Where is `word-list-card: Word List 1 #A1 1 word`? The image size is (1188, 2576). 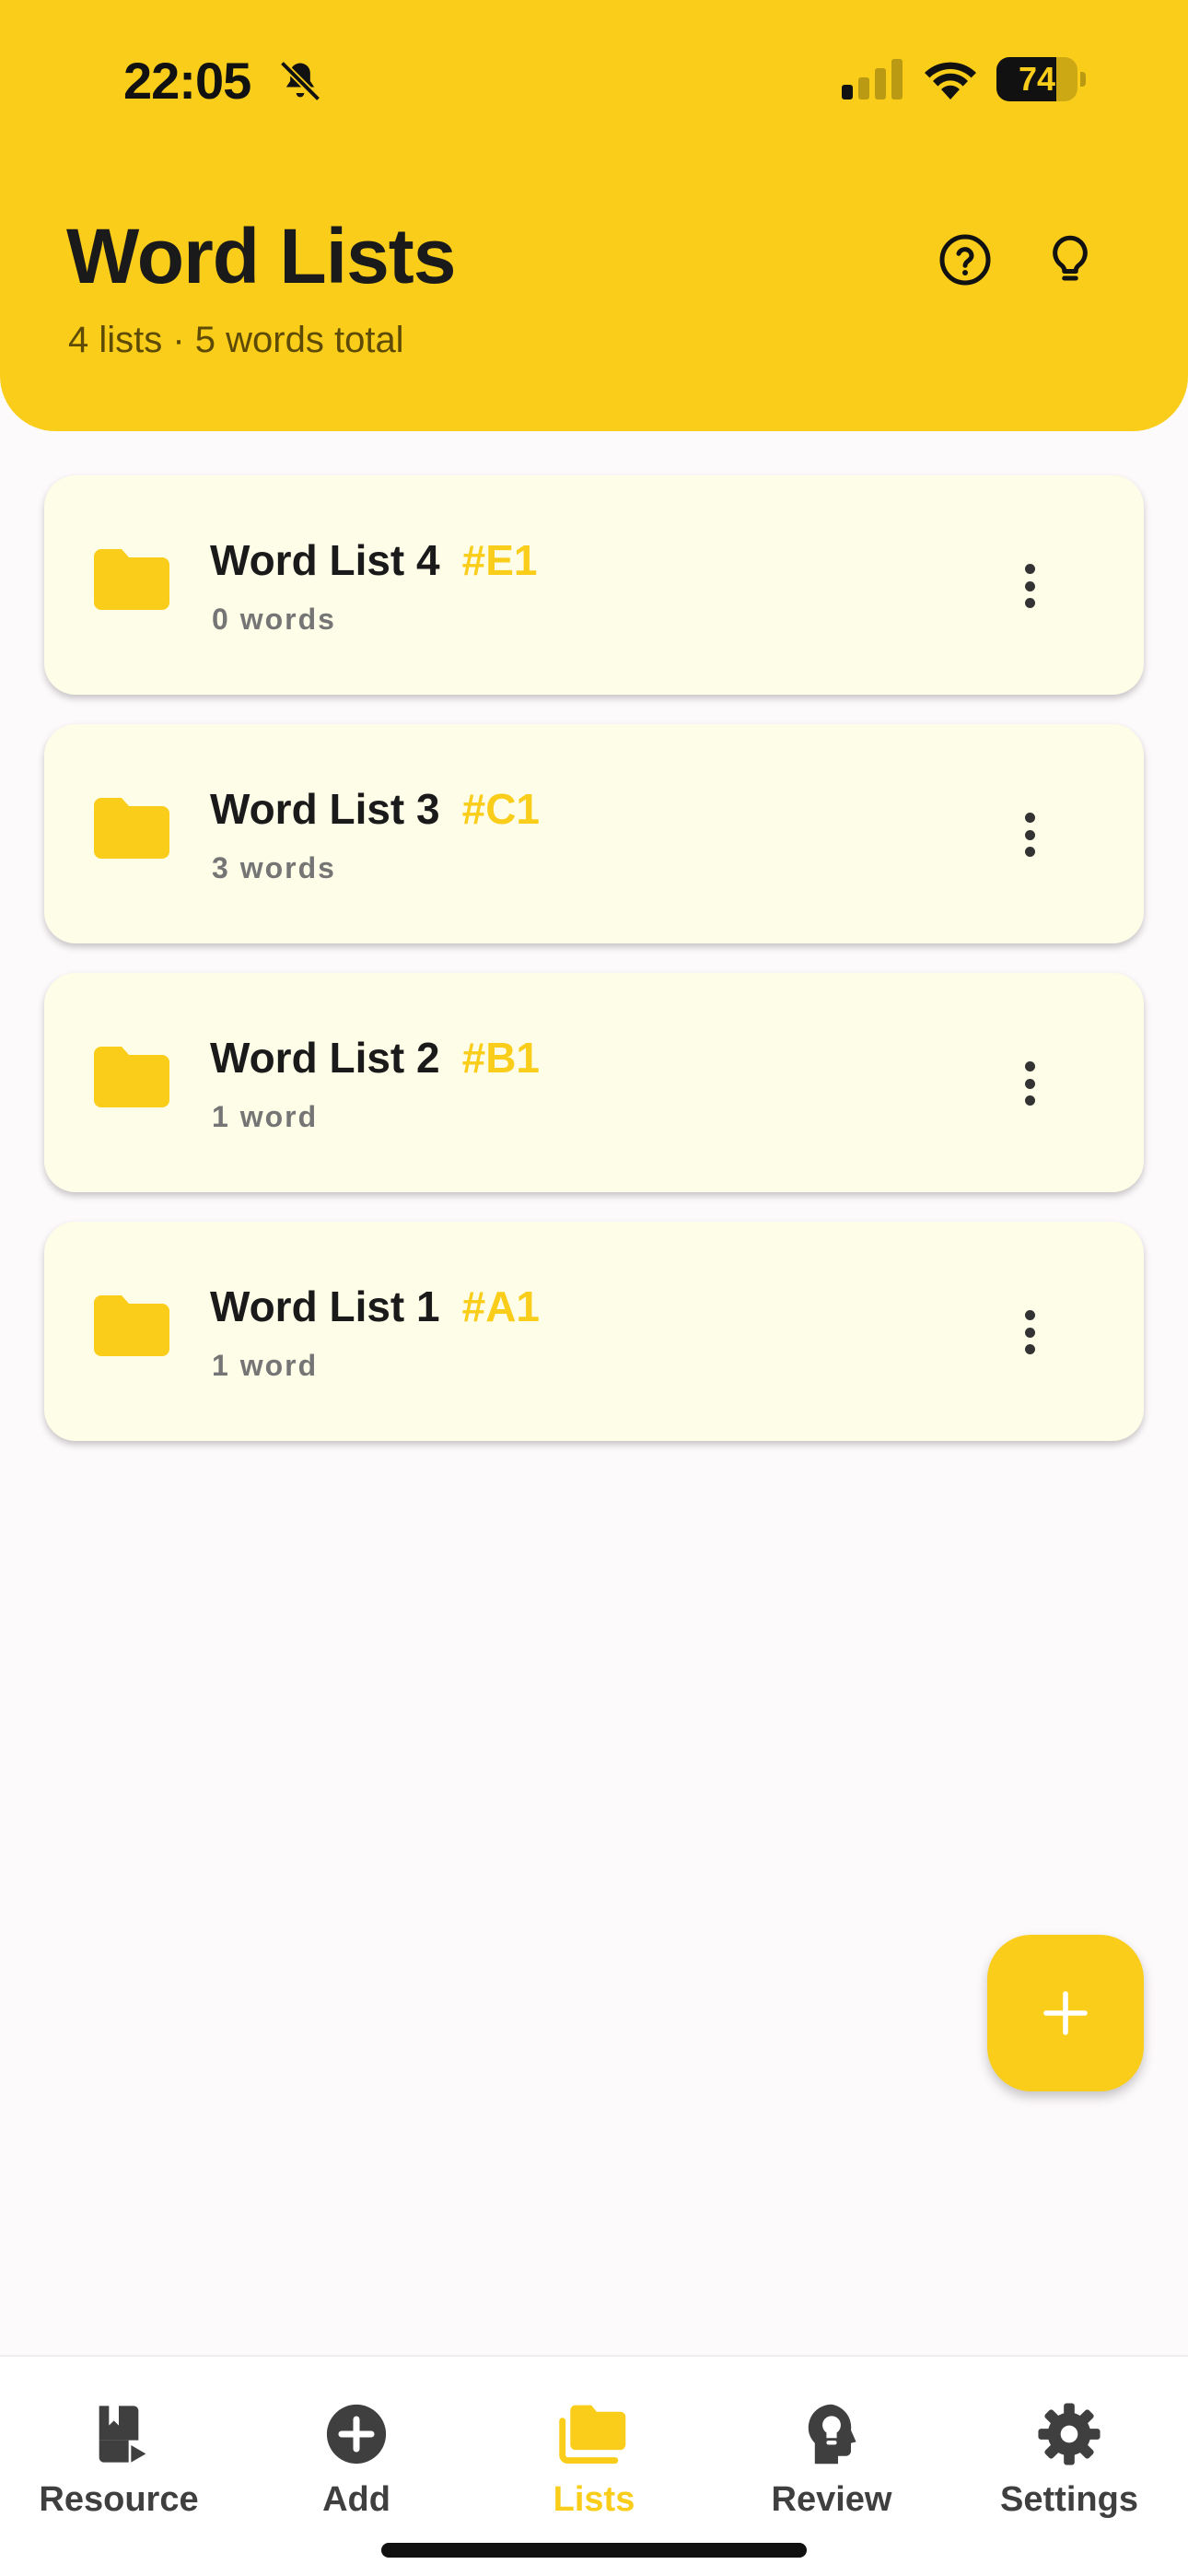
word-list-card: Word List 1 #A1 1 word is located at coordinates (594, 1331).